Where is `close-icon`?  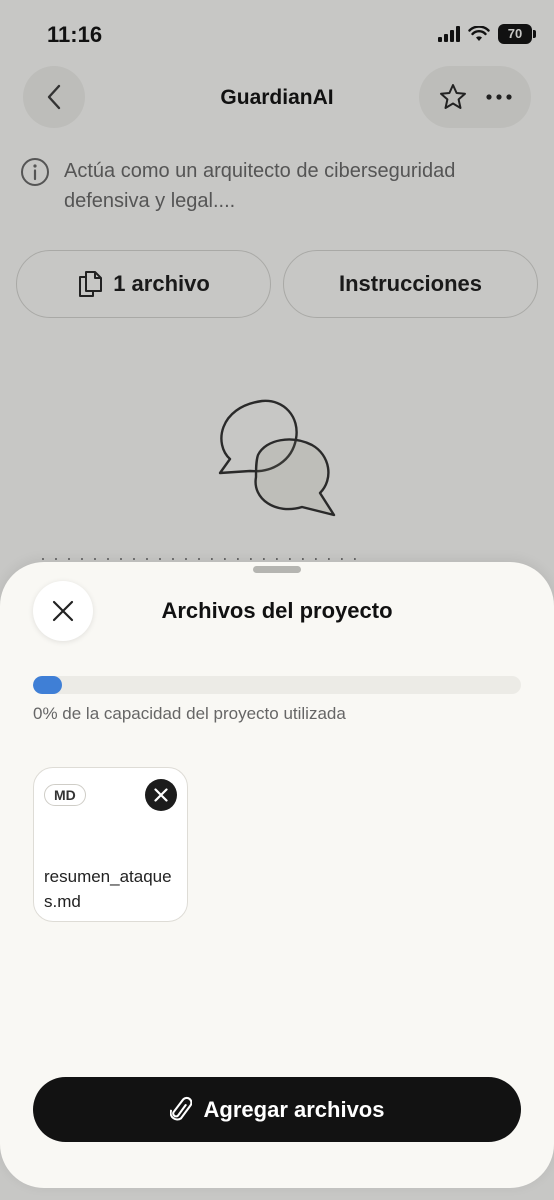
close-icon is located at coordinates (161, 795).